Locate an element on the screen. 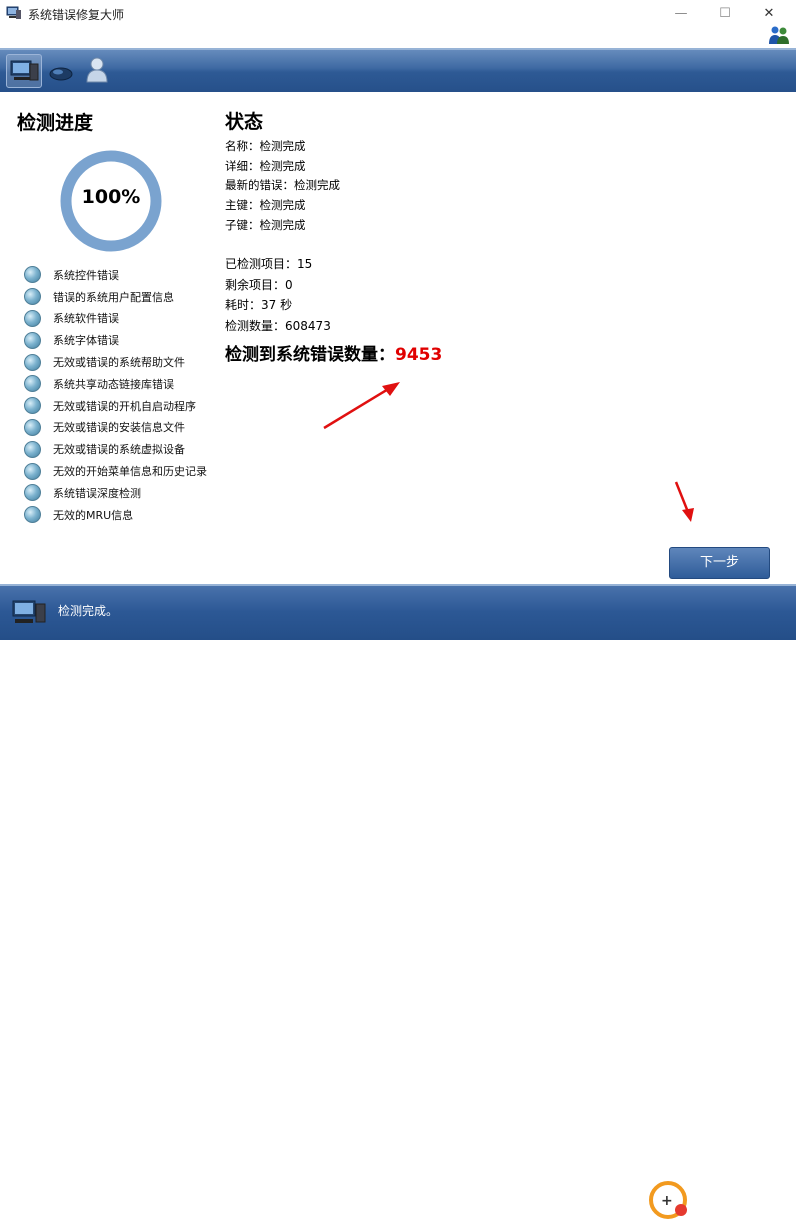 This screenshot has height=1220, width=796. status-label: 耗时： is located at coordinates (243, 305).